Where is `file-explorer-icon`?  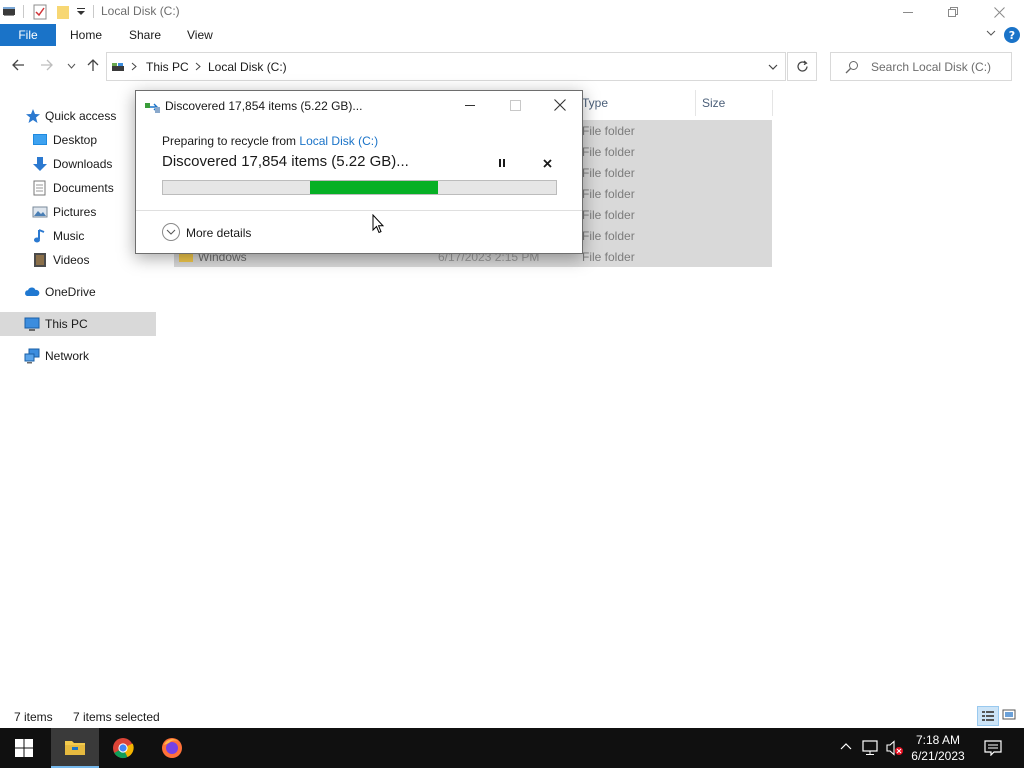 file-explorer-icon is located at coordinates (75, 748).